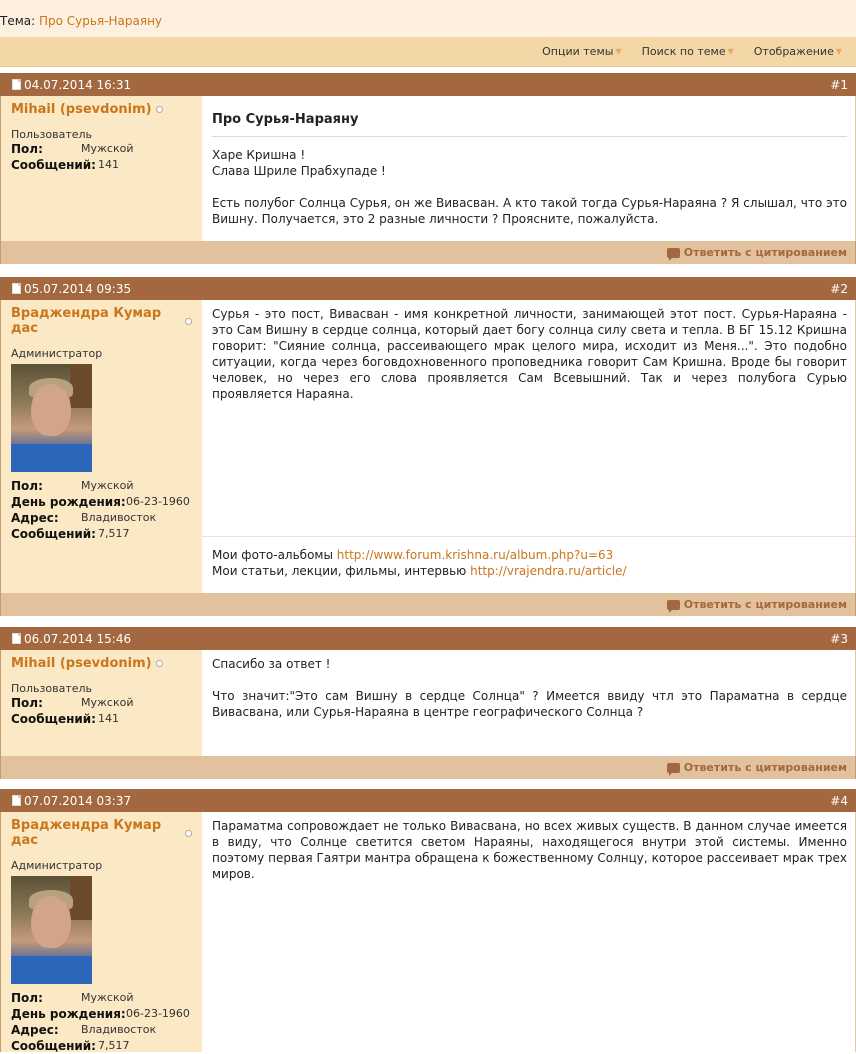 Image resolution: width=856 pixels, height=1054 pixels. I want to click on topic-link: Про Сурья-Нараяну, so click(100, 21).